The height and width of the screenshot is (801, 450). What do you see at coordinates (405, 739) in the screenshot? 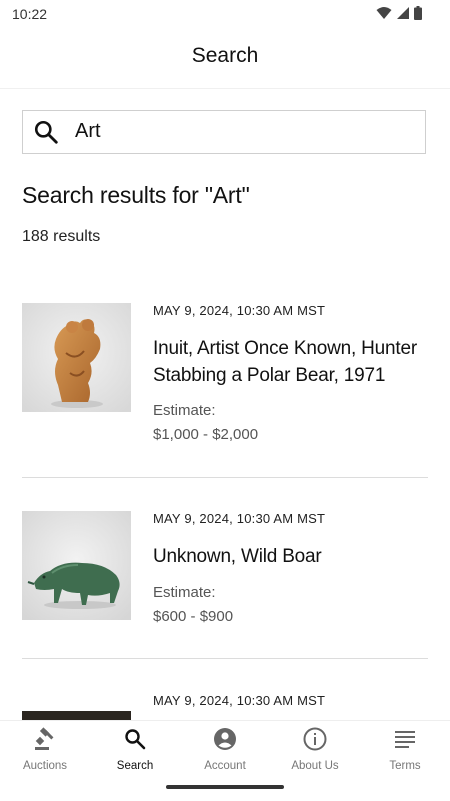
I see `menu-lines-icon` at bounding box center [405, 739].